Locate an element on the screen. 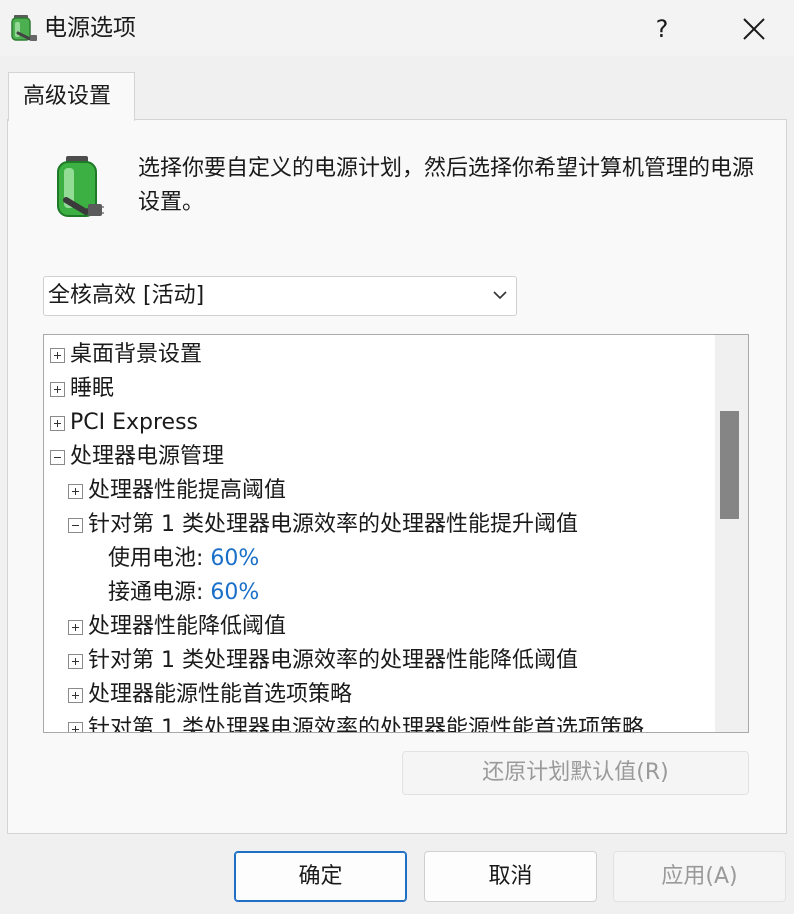 The image size is (794, 914). setting-label: 使用电池: is located at coordinates (156, 558).